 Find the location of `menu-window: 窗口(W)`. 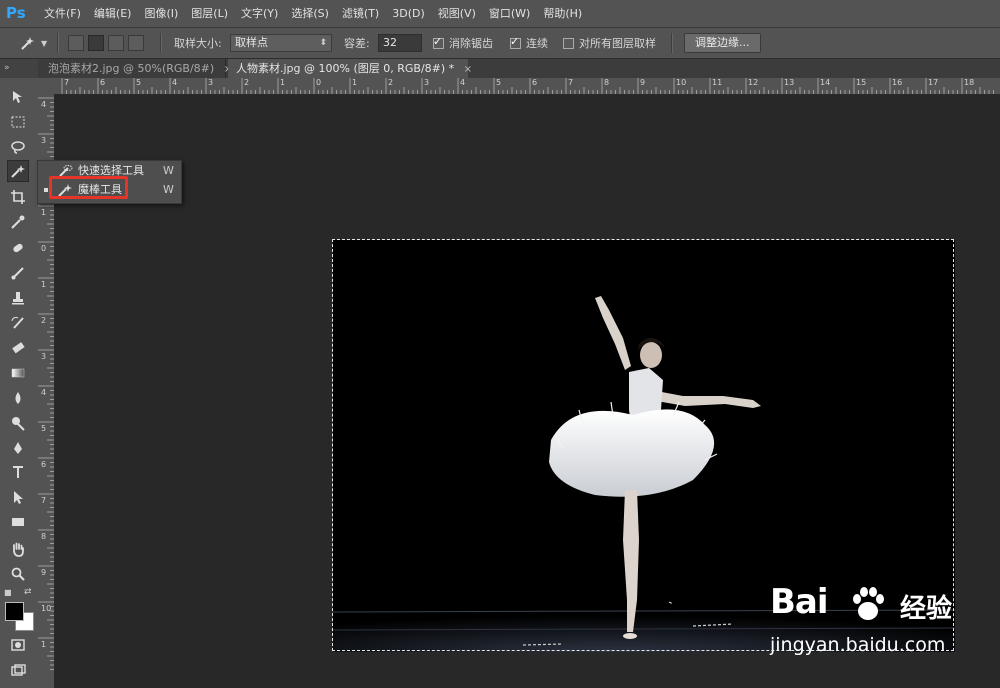

menu-window: 窗口(W) is located at coordinates (509, 13).